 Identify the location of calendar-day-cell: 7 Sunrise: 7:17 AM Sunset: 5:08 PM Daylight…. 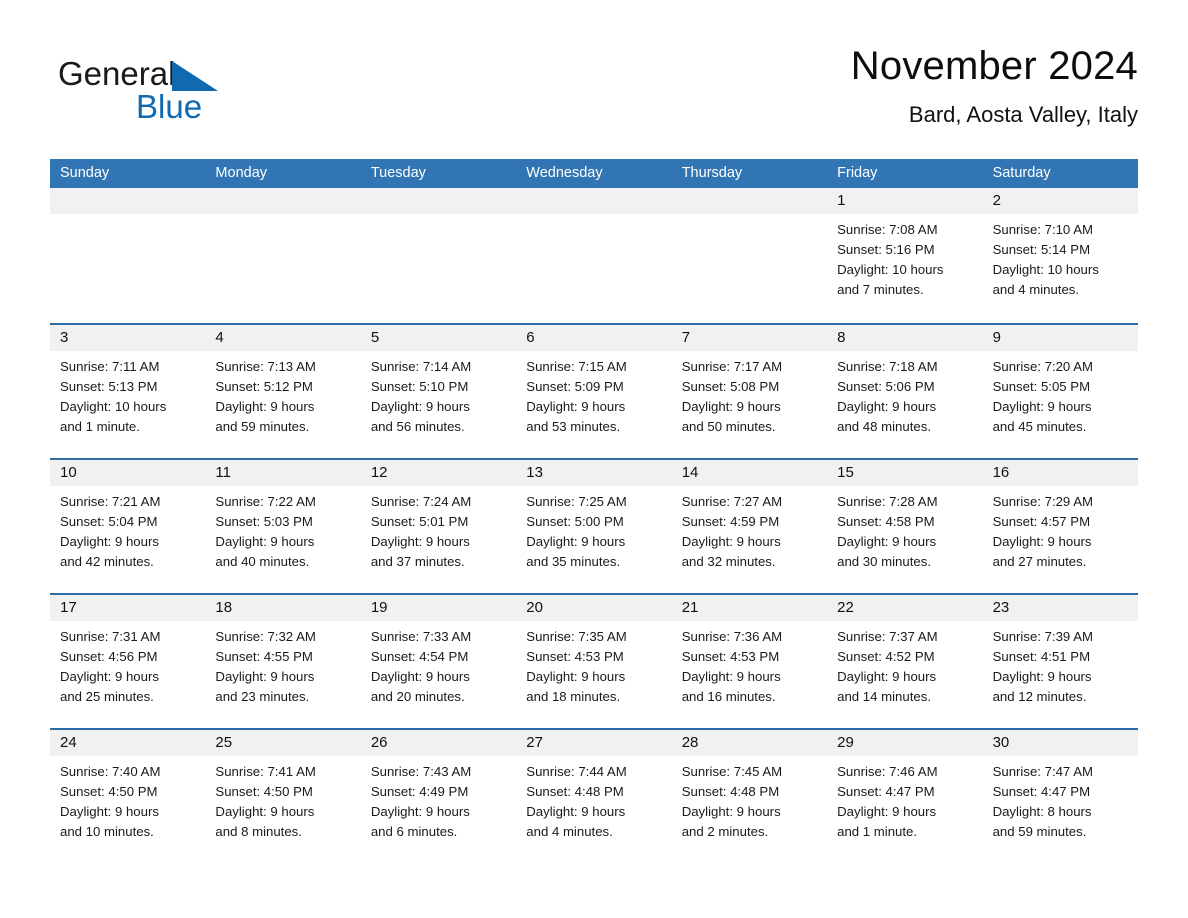
(749, 391).